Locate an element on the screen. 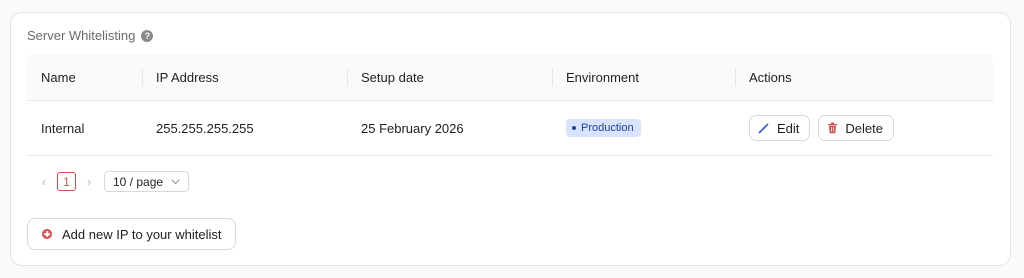 This screenshot has width=1024, height=278. environment-badge-label: Production is located at coordinates (607, 128).